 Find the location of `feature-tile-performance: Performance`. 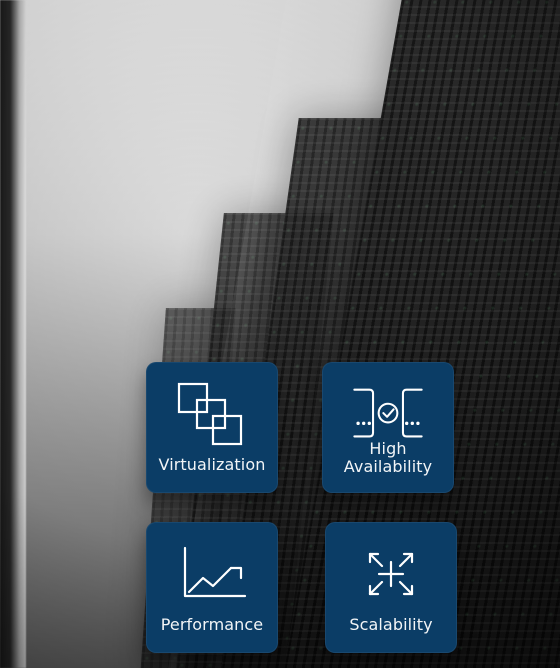

feature-tile-performance: Performance is located at coordinates (212, 587).